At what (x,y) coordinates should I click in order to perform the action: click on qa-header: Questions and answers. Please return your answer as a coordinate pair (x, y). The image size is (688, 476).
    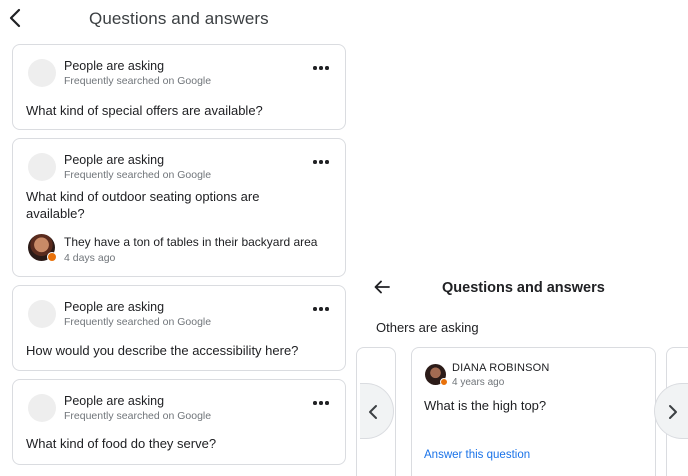
    Looking at the image, I should click on (180, 20).